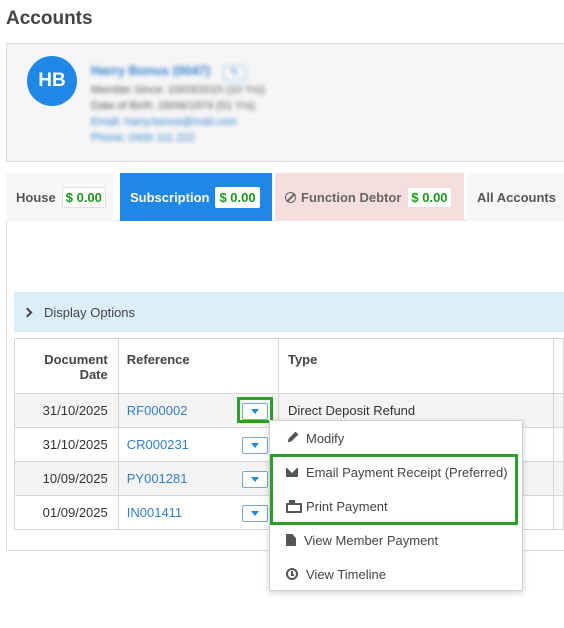 Image resolution: width=564 pixels, height=628 pixels. Describe the element at coordinates (416, 366) in the screenshot. I see `column-header-type: Type` at that location.